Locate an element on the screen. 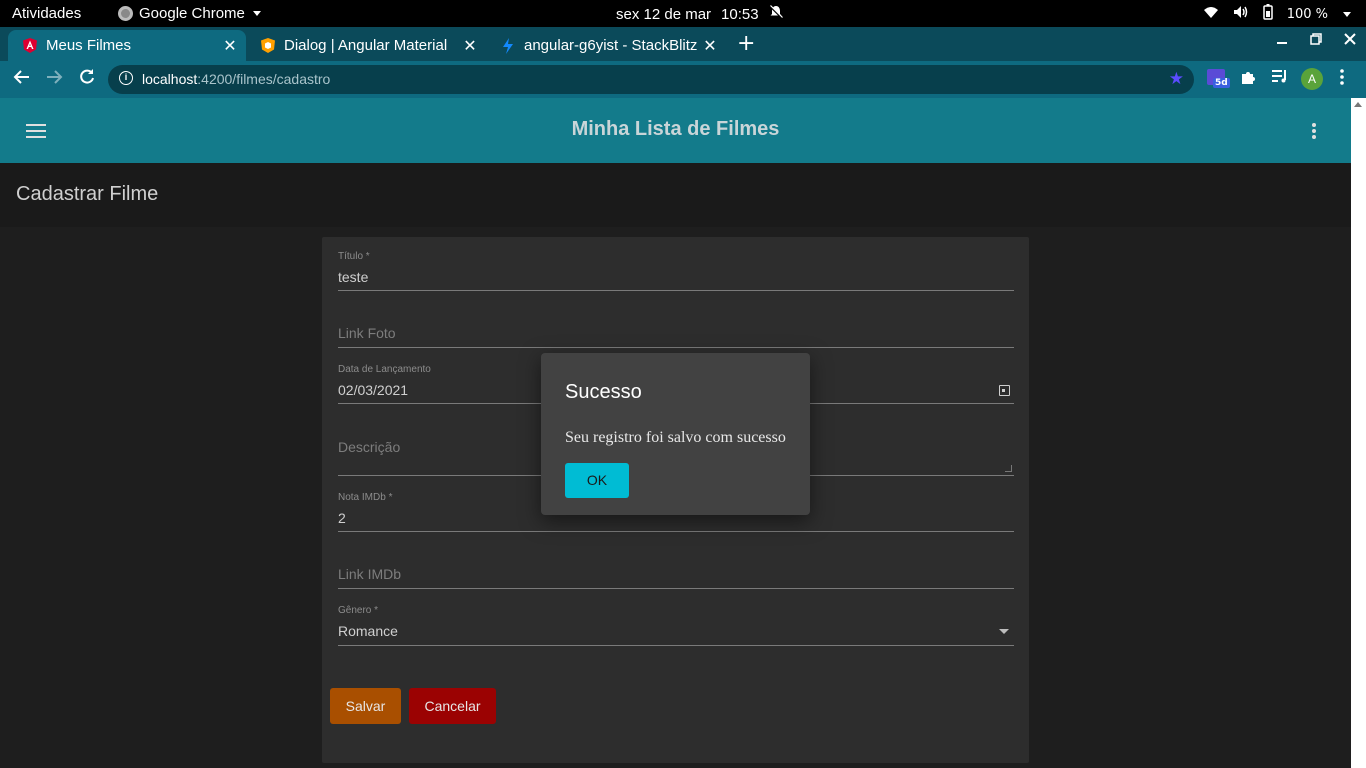  descricao-placeholder: Descrição is located at coordinates (369, 447).